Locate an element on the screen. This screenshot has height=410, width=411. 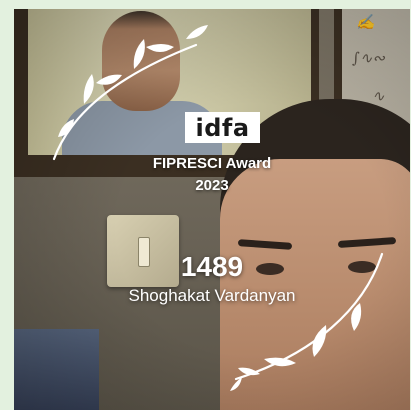
idfa-logo: idfa is located at coordinates (222, 127).